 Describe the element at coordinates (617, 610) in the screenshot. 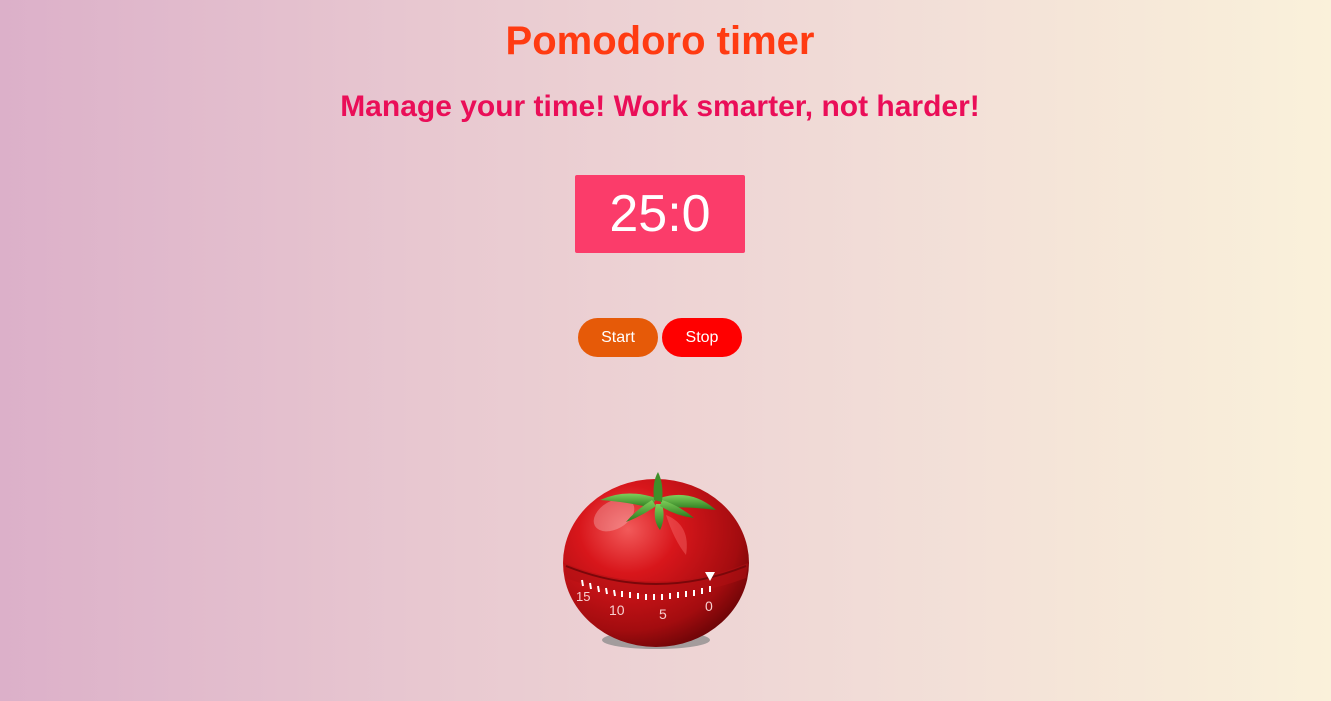

I see `dial-label-10: 10` at that location.